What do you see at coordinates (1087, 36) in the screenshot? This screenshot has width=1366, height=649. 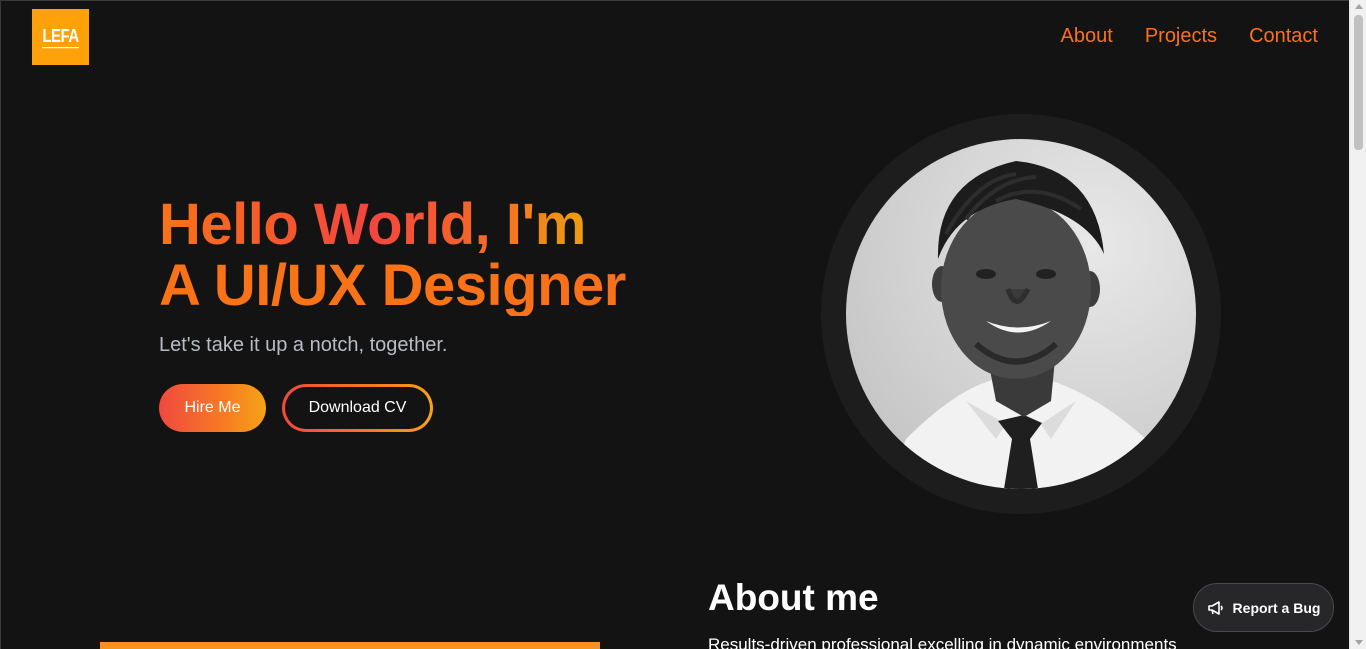 I see `nav-link-about: About` at bounding box center [1087, 36].